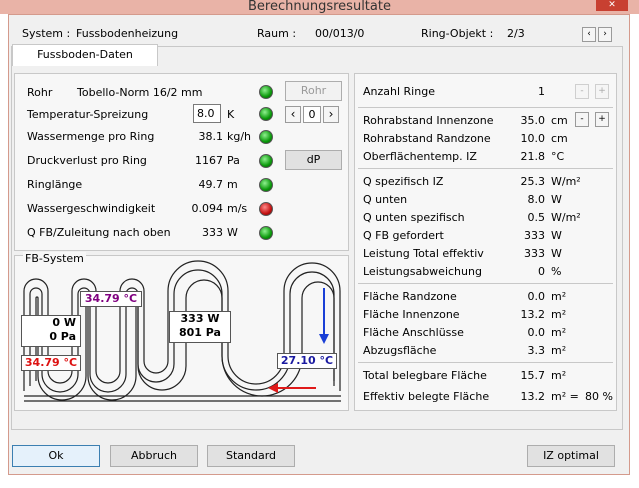  I want to click on chevron-right-icon: ›, so click(331, 114).